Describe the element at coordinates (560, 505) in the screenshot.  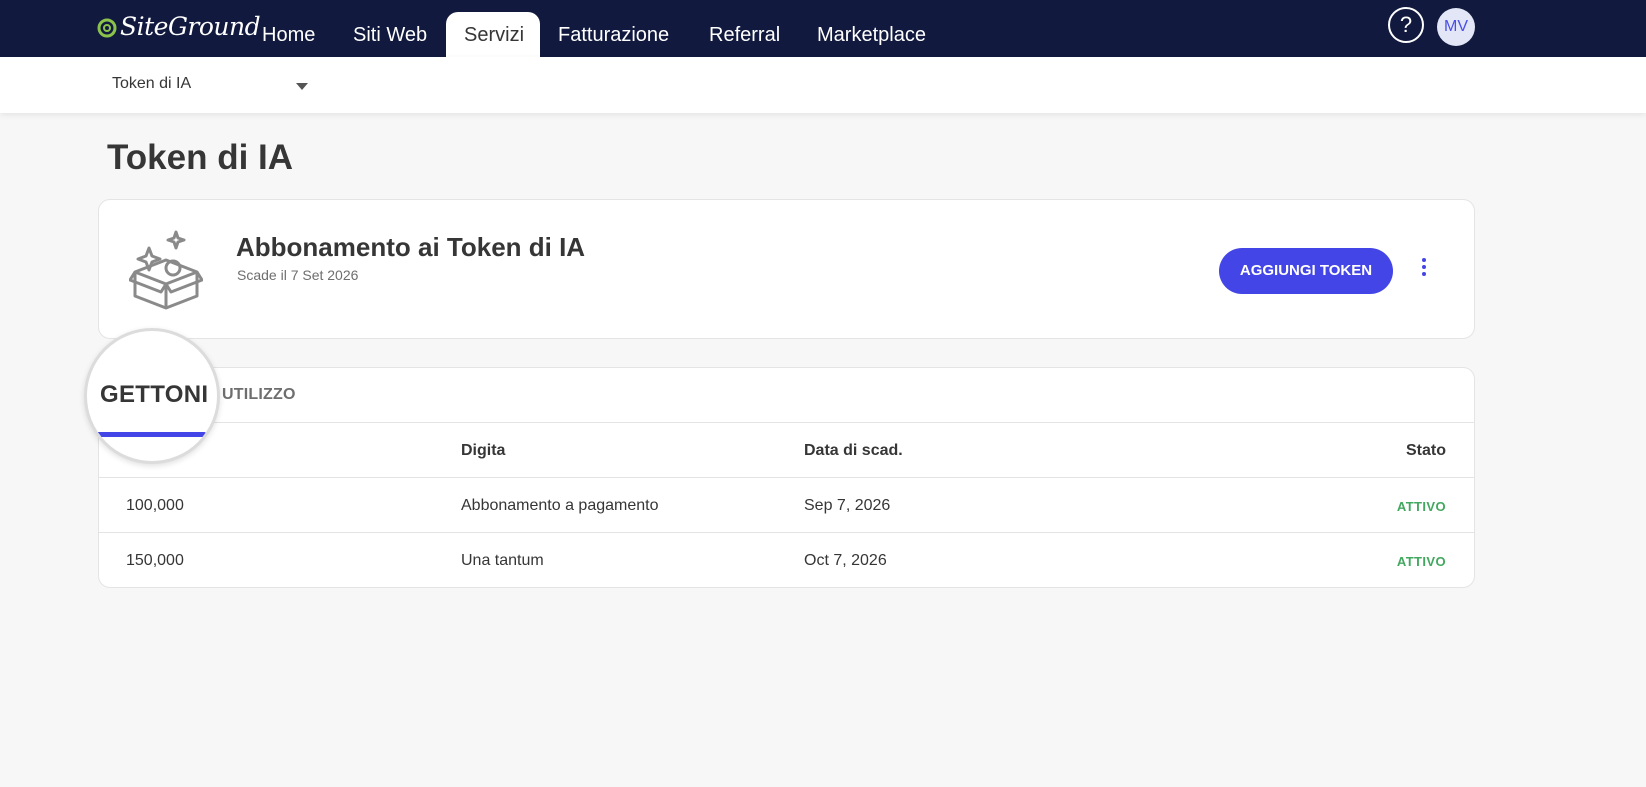
I see `row-type: Abbonamento a pagamento` at that location.